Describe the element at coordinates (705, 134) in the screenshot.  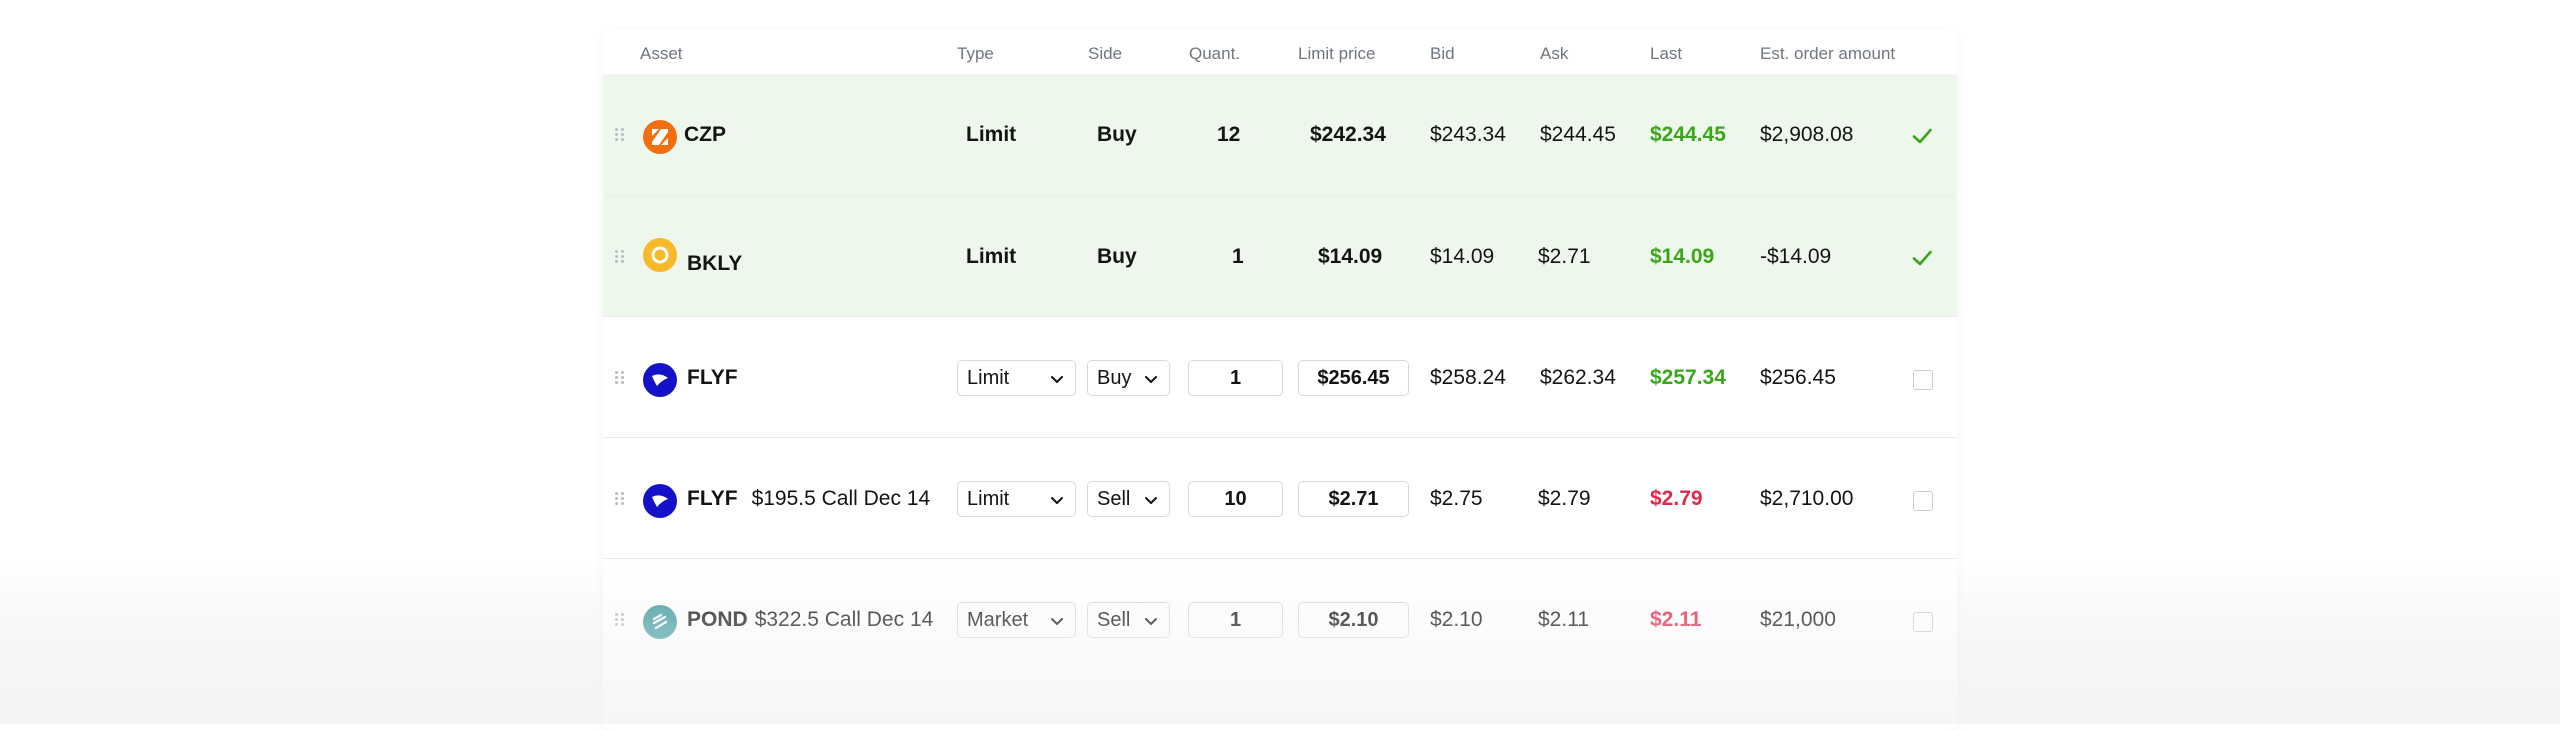
I see `asset-ticker: CZP` at that location.